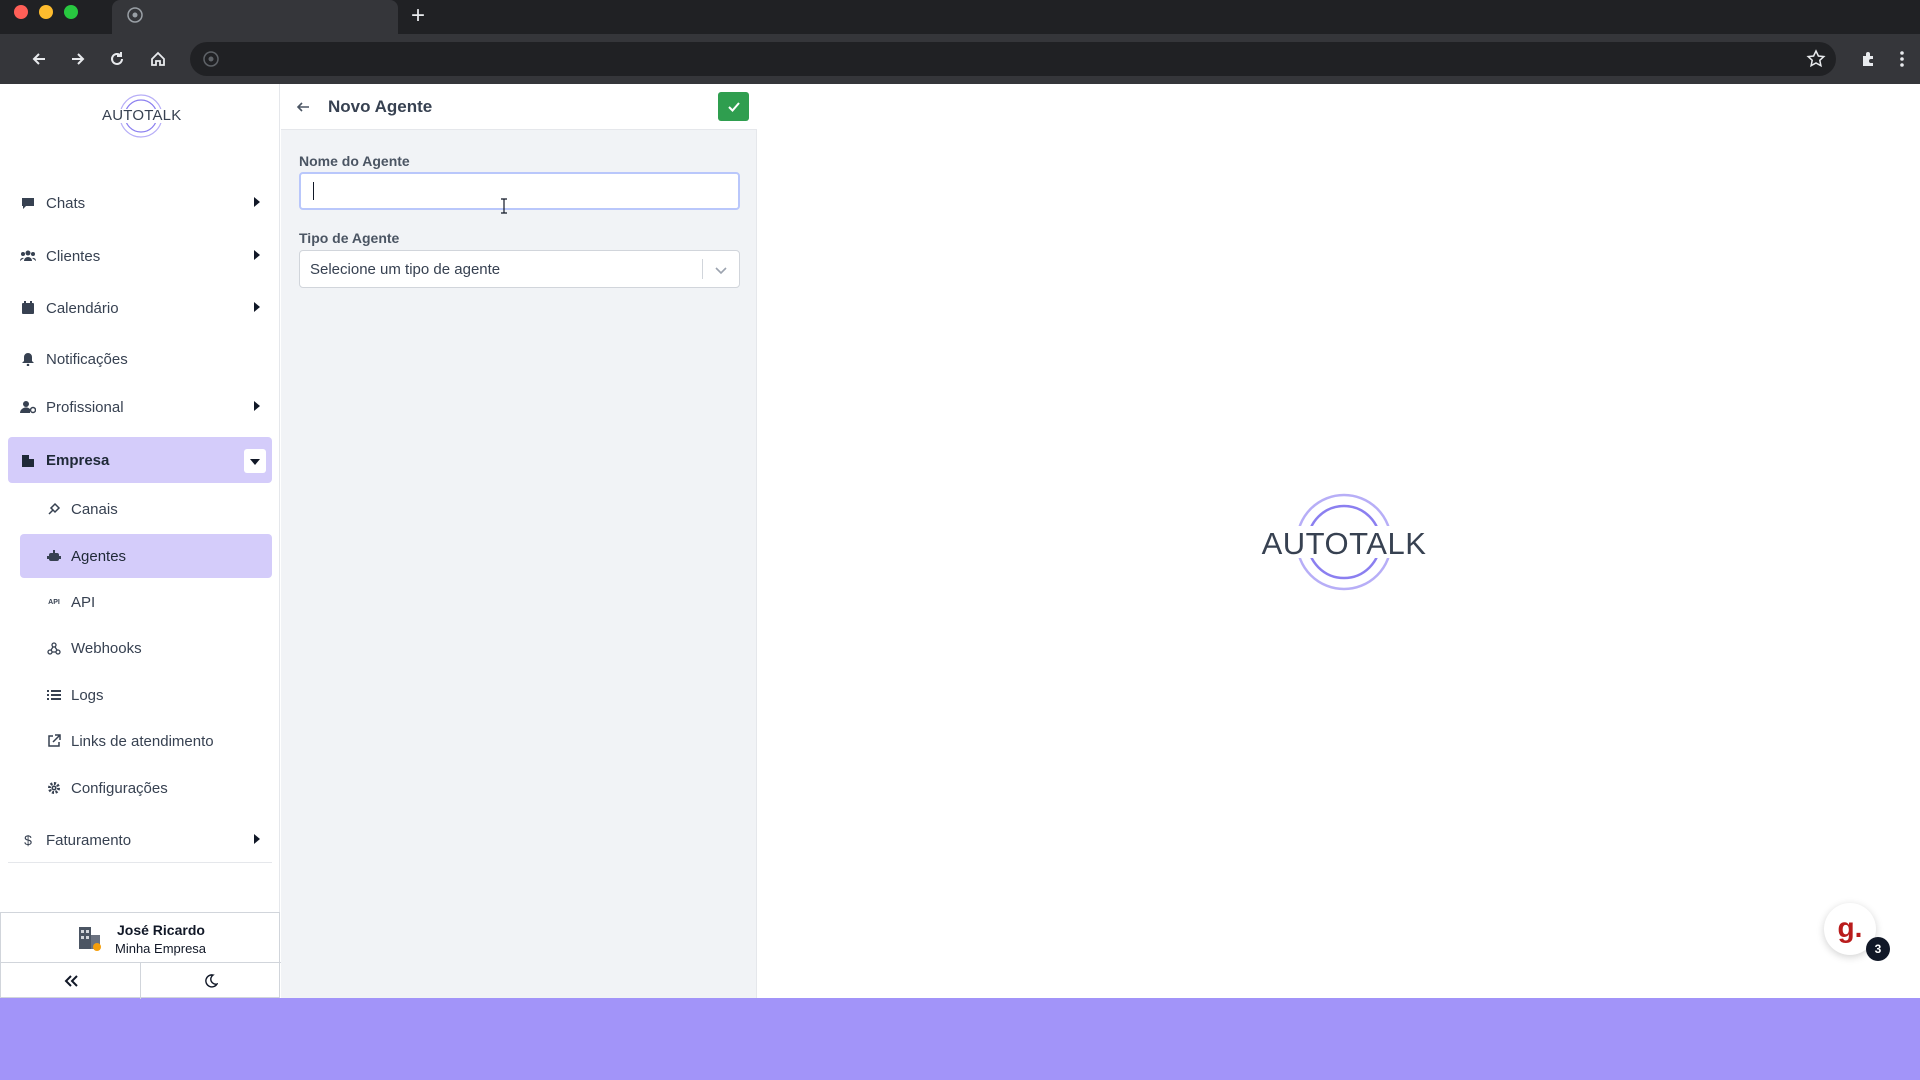 Image resolution: width=1920 pixels, height=1080 pixels. I want to click on sidebar-subitem-label: Agentes, so click(99, 556).